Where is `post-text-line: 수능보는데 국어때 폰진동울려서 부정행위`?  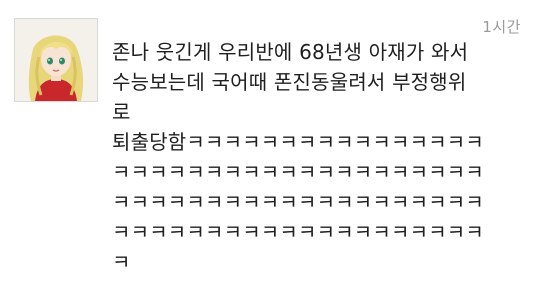
post-text-line: 수능보는데 국어때 폰진동울려서 부정행위 is located at coordinates (289, 82).